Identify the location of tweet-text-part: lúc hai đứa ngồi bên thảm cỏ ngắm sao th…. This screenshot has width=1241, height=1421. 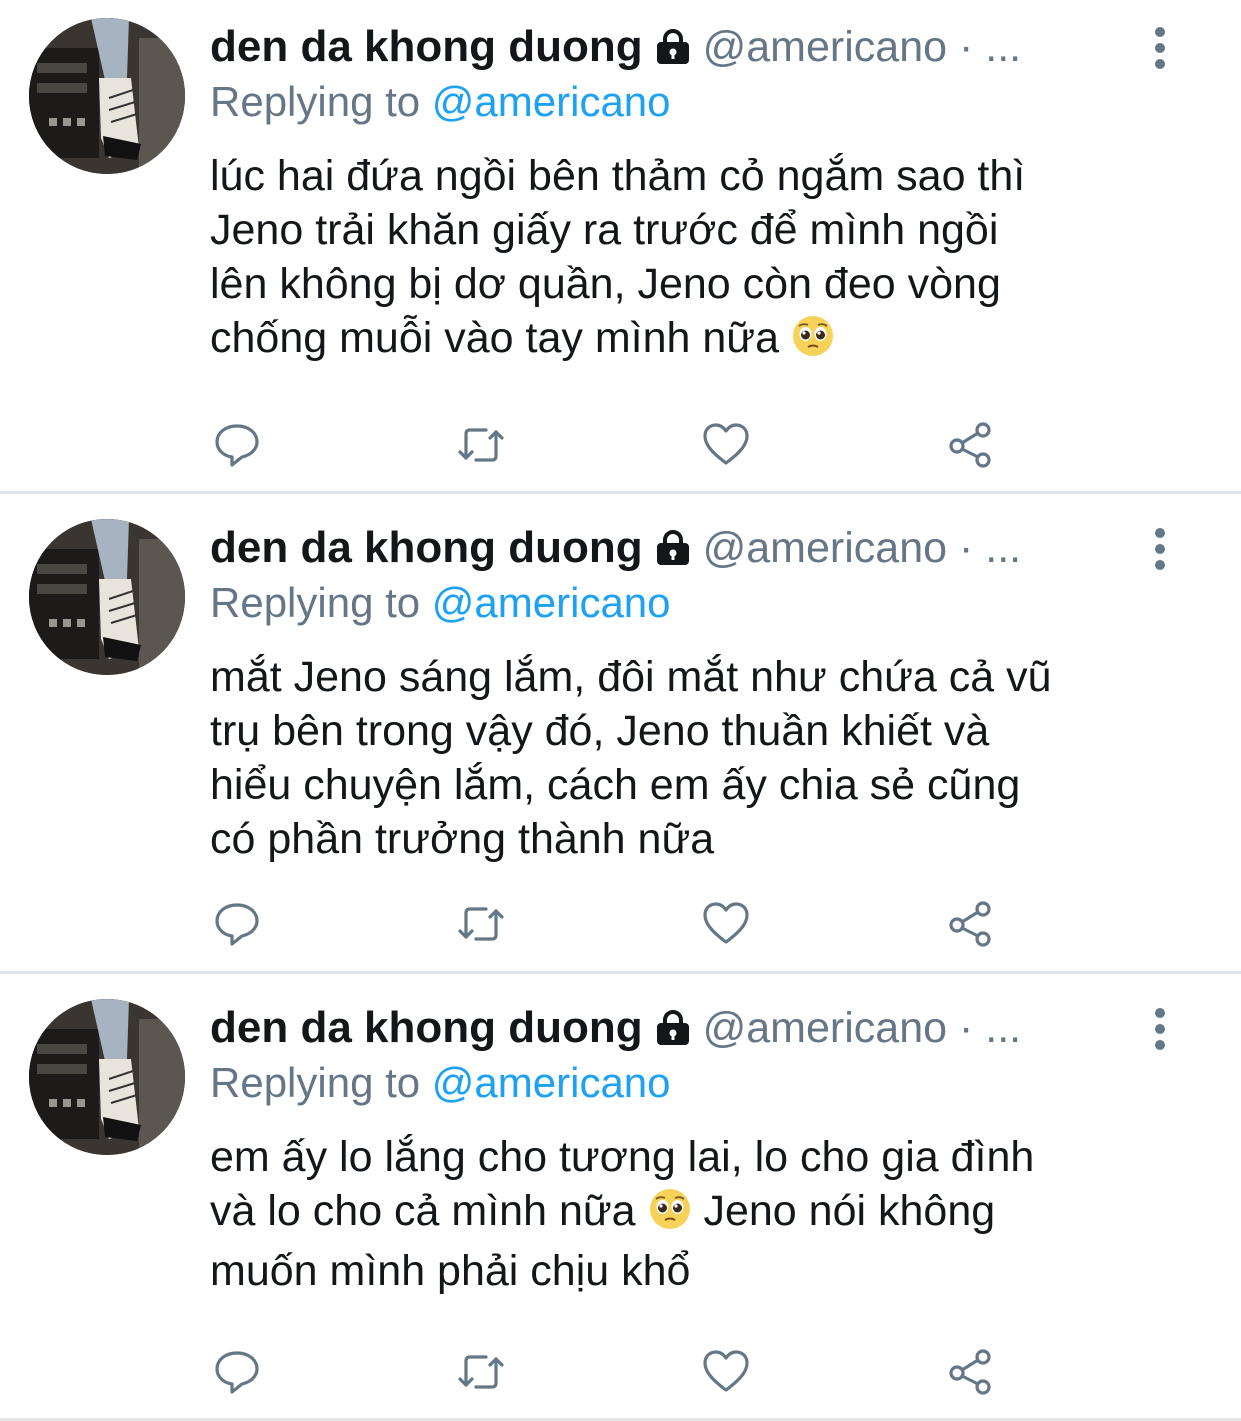
(618, 257).